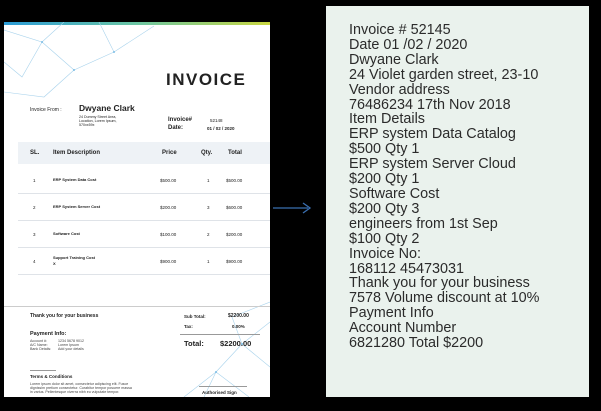  Describe the element at coordinates (34, 180) in the screenshot. I see `row-sl: 1` at that location.